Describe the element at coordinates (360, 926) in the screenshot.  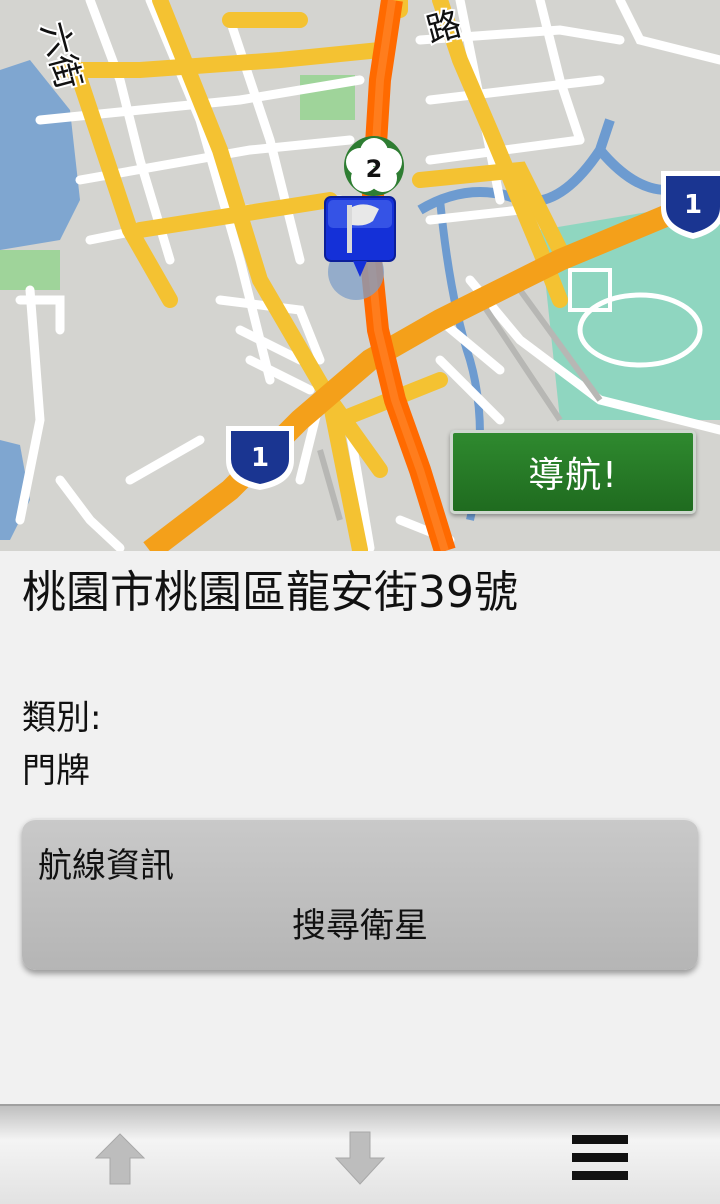
I see `satellite-status: 搜尋衛星` at that location.